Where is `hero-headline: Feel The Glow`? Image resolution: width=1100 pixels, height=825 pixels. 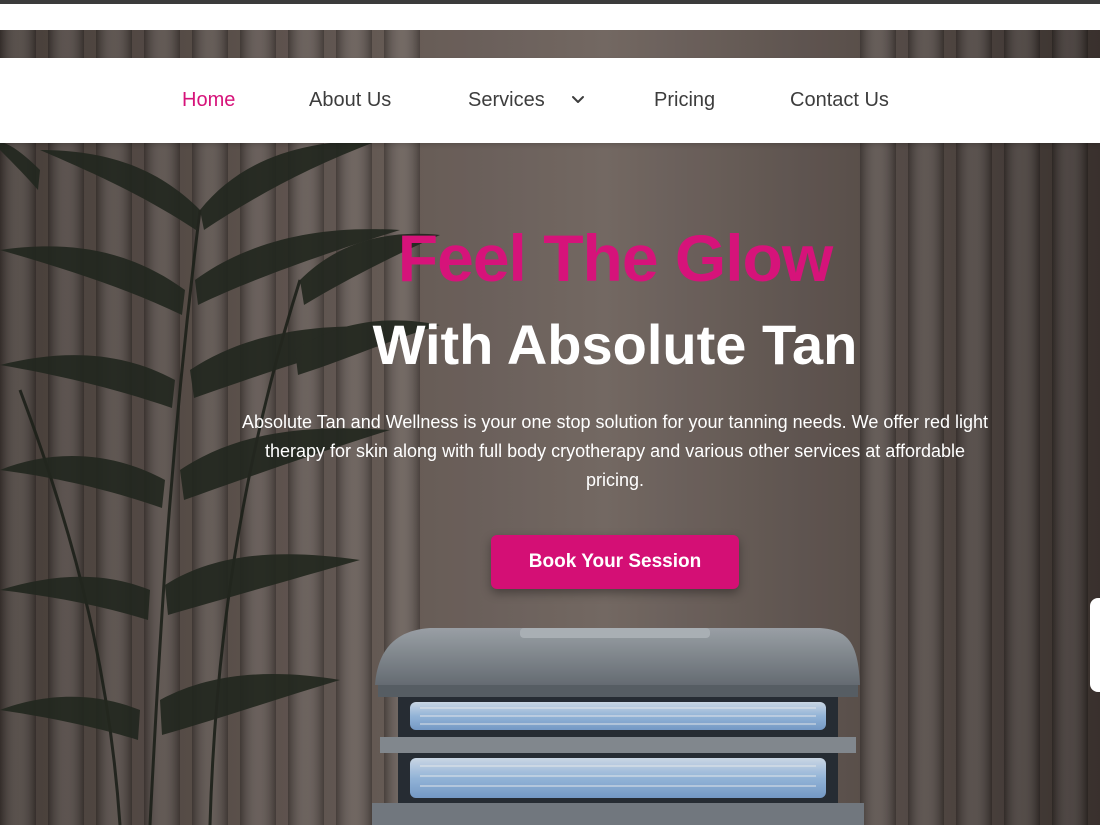
hero-headline: Feel The Glow is located at coordinates (615, 258).